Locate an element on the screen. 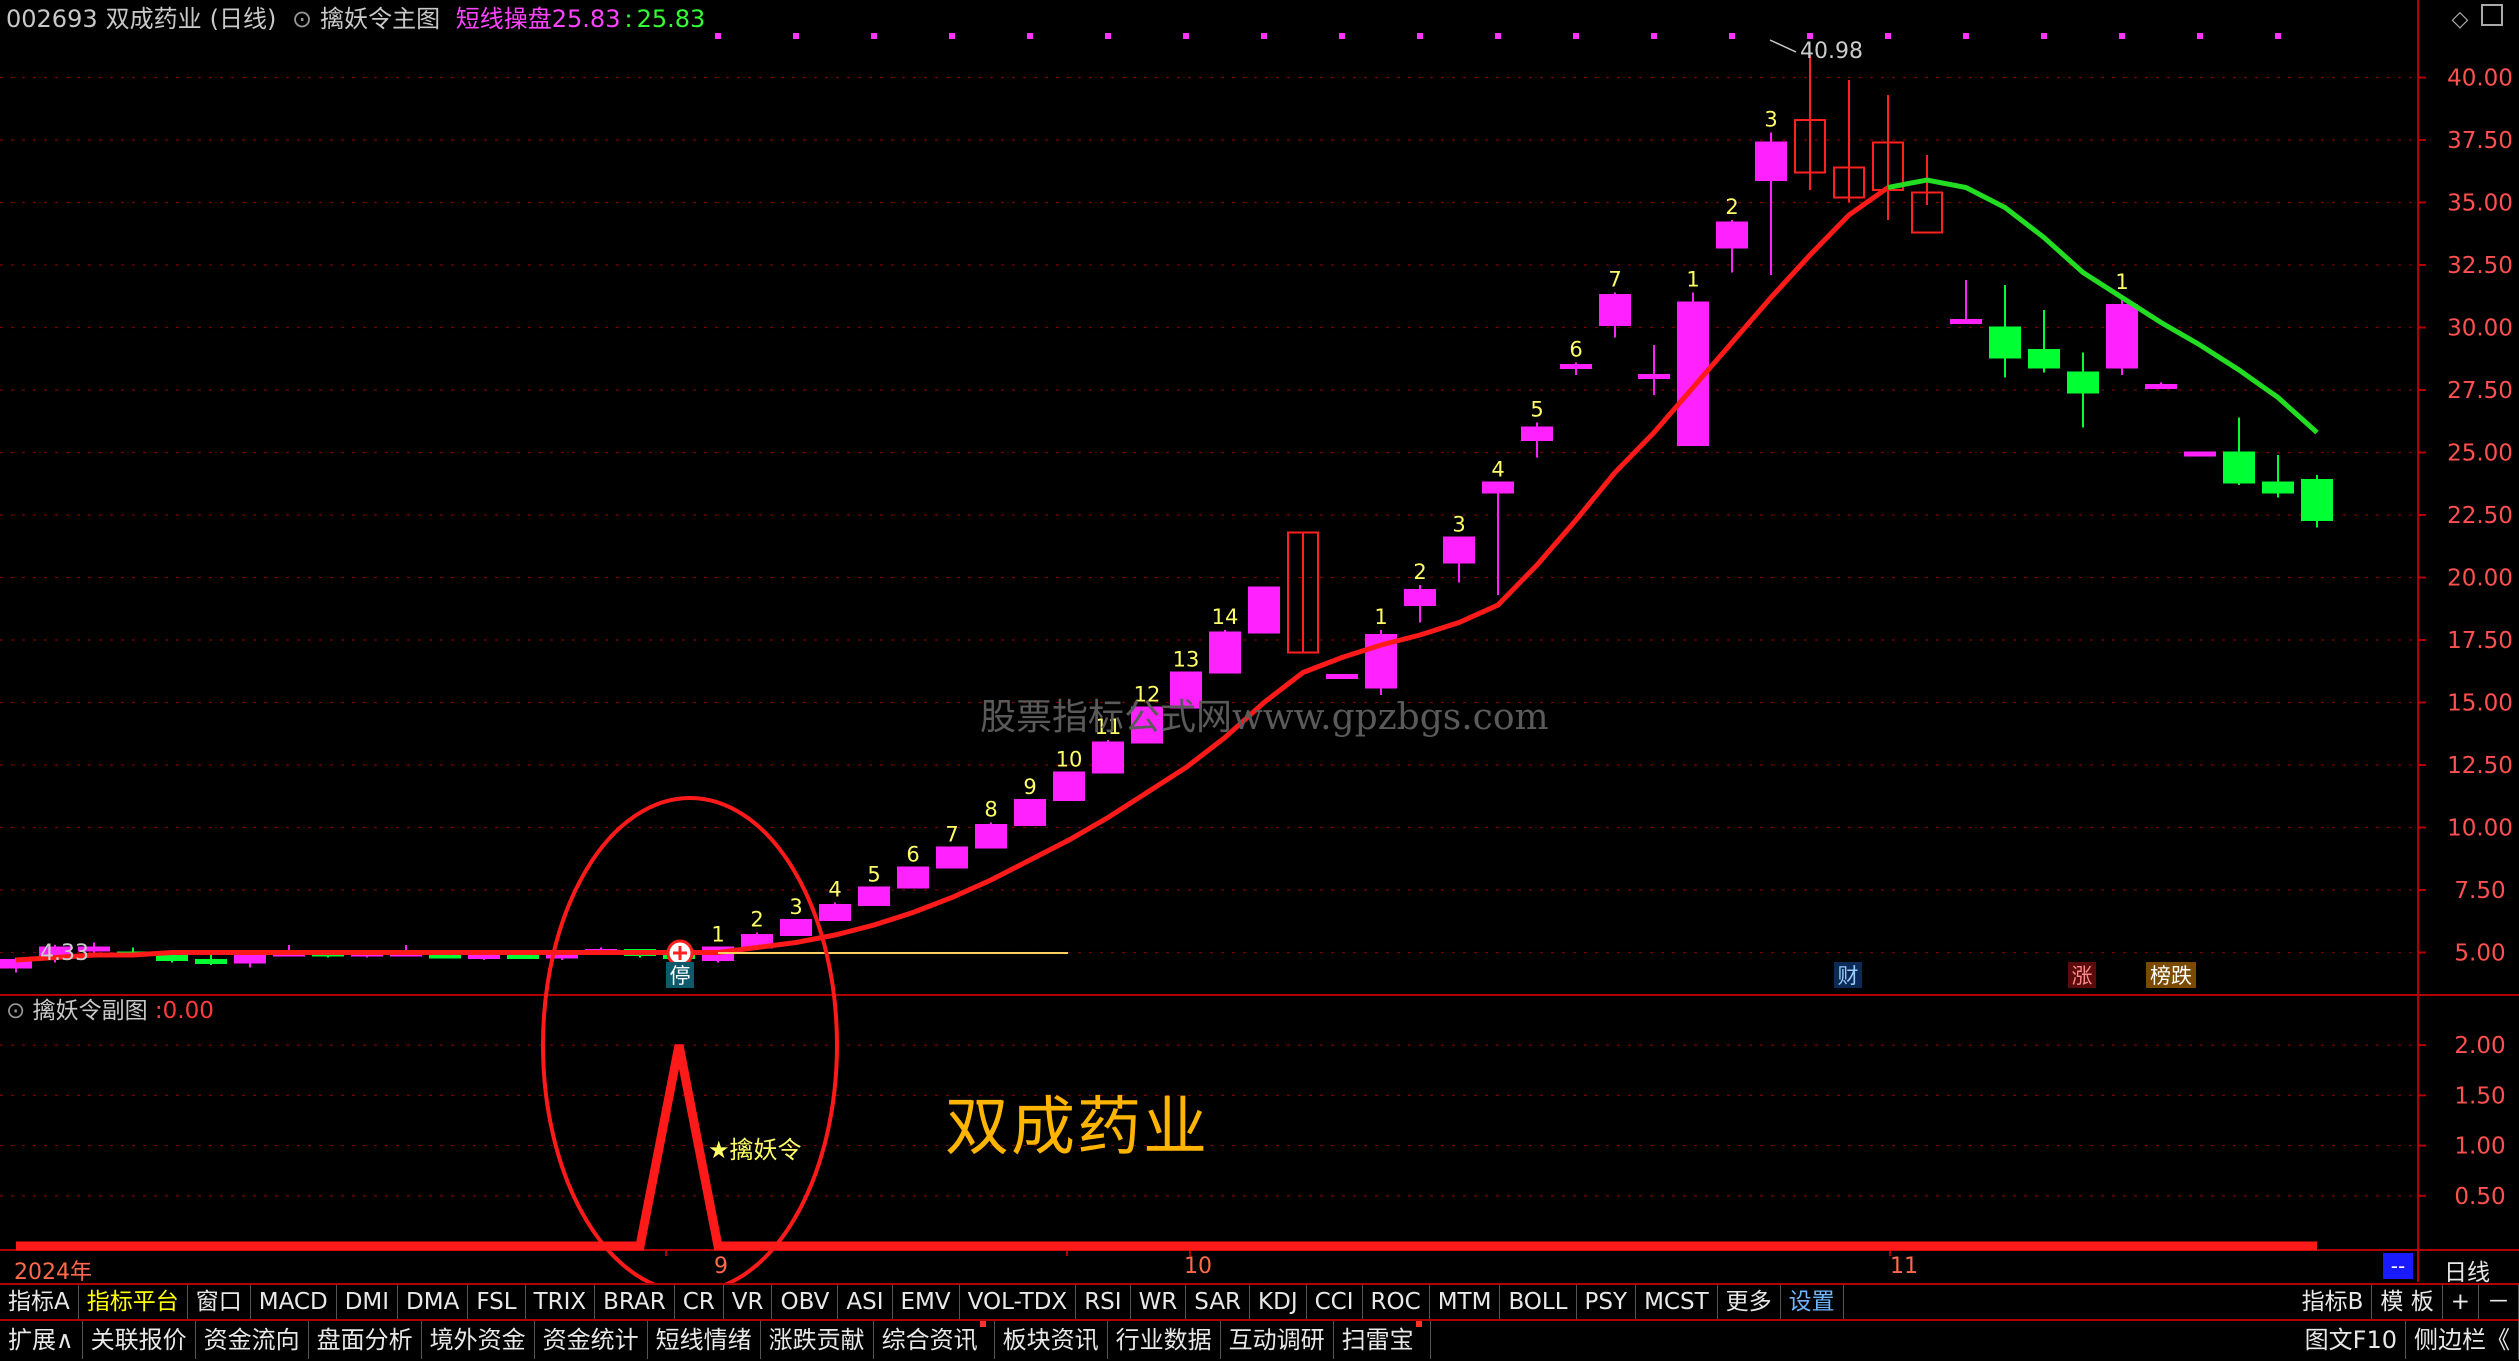 This screenshot has height=1361, width=2519. info-tab-0: 扩展∧ is located at coordinates (41, 1340).